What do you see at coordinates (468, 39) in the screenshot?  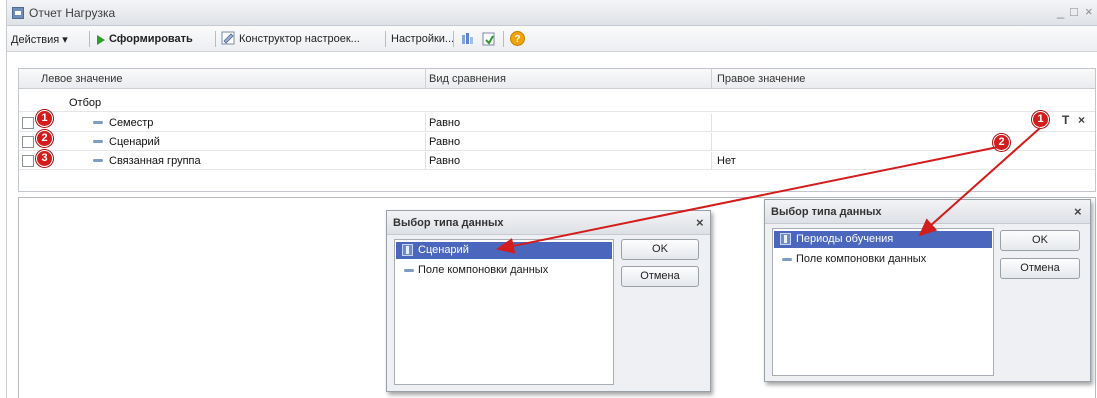 I see `save-settings-icon` at bounding box center [468, 39].